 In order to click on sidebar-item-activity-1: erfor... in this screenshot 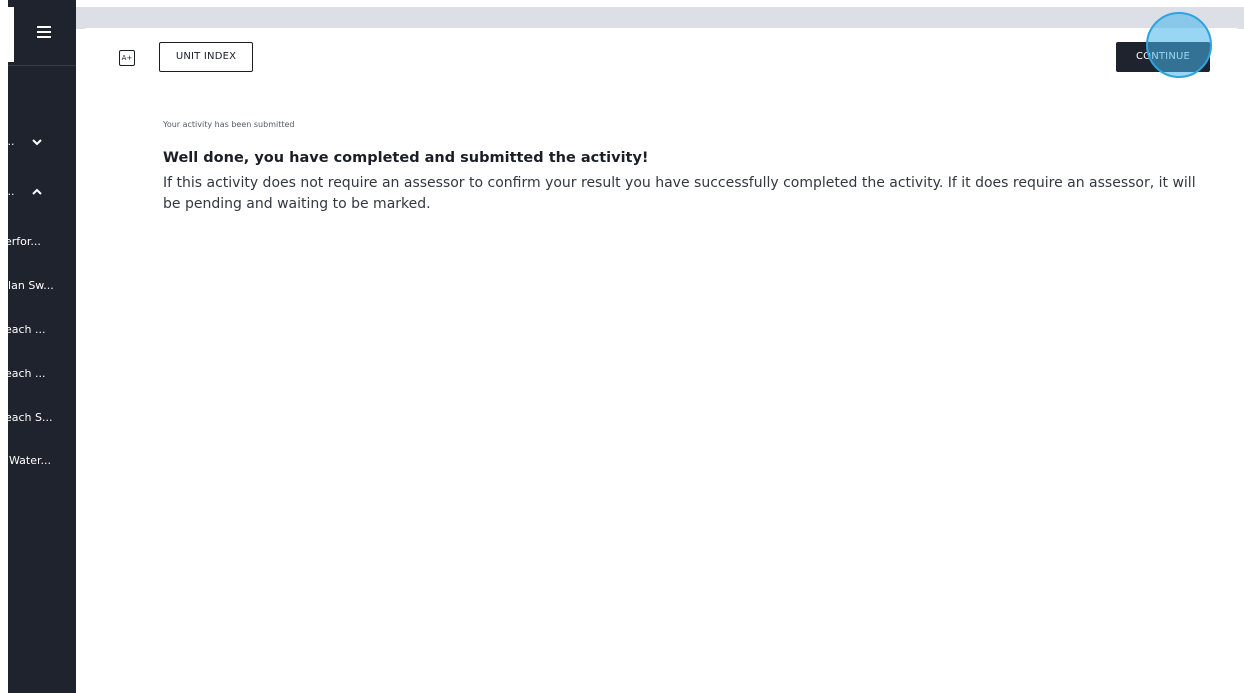, I will do `click(42, 242)`.